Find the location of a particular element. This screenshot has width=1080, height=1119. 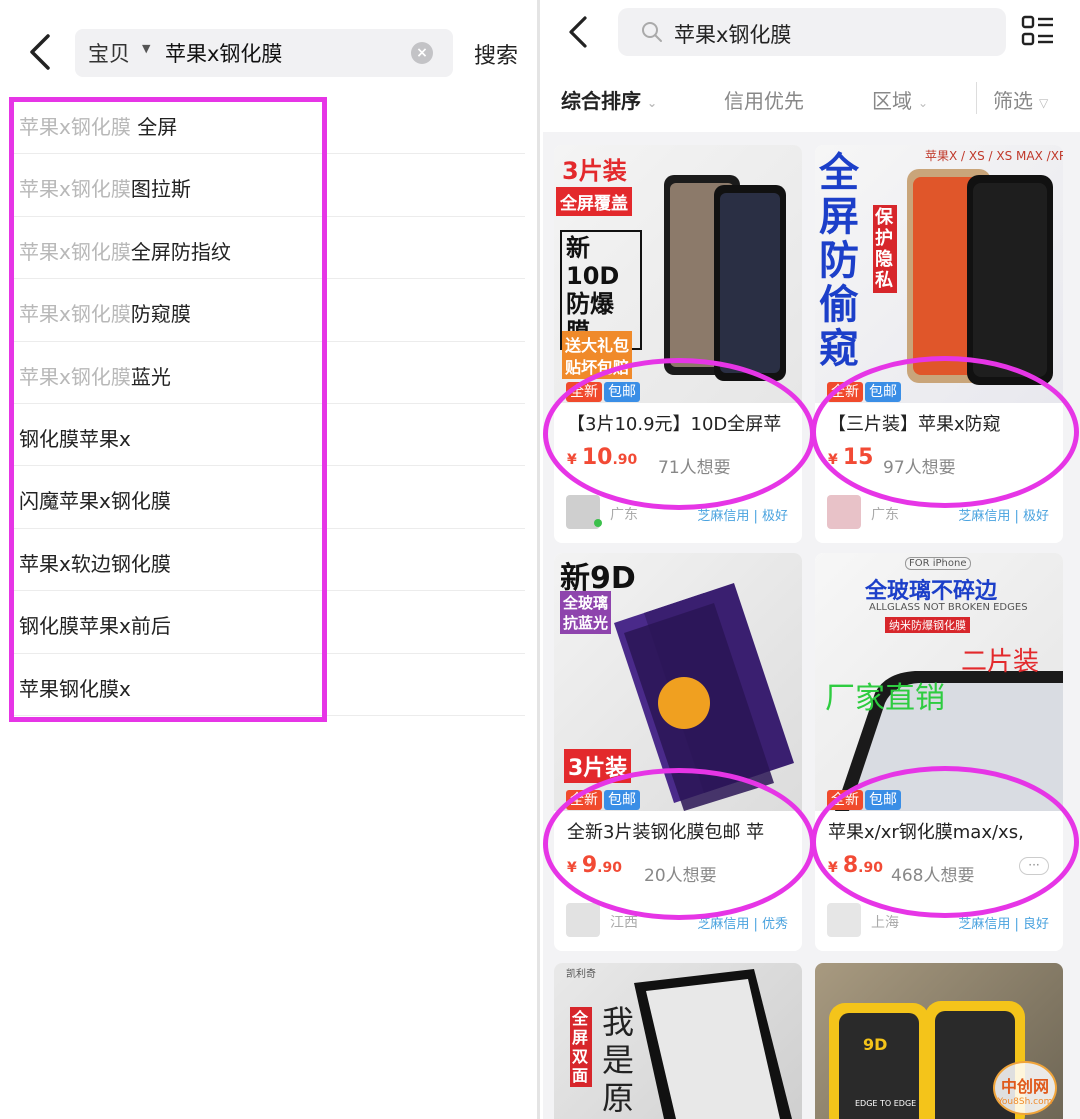

suggestion-item: 苹果x钢化膜 全屏 is located at coordinates (267, 123).